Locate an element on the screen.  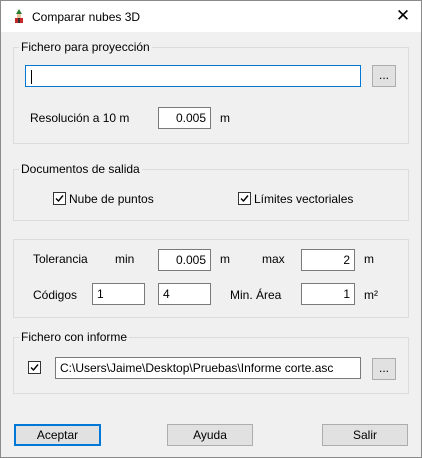
vector-limits-label: Límites vectoriales is located at coordinates (303, 199).